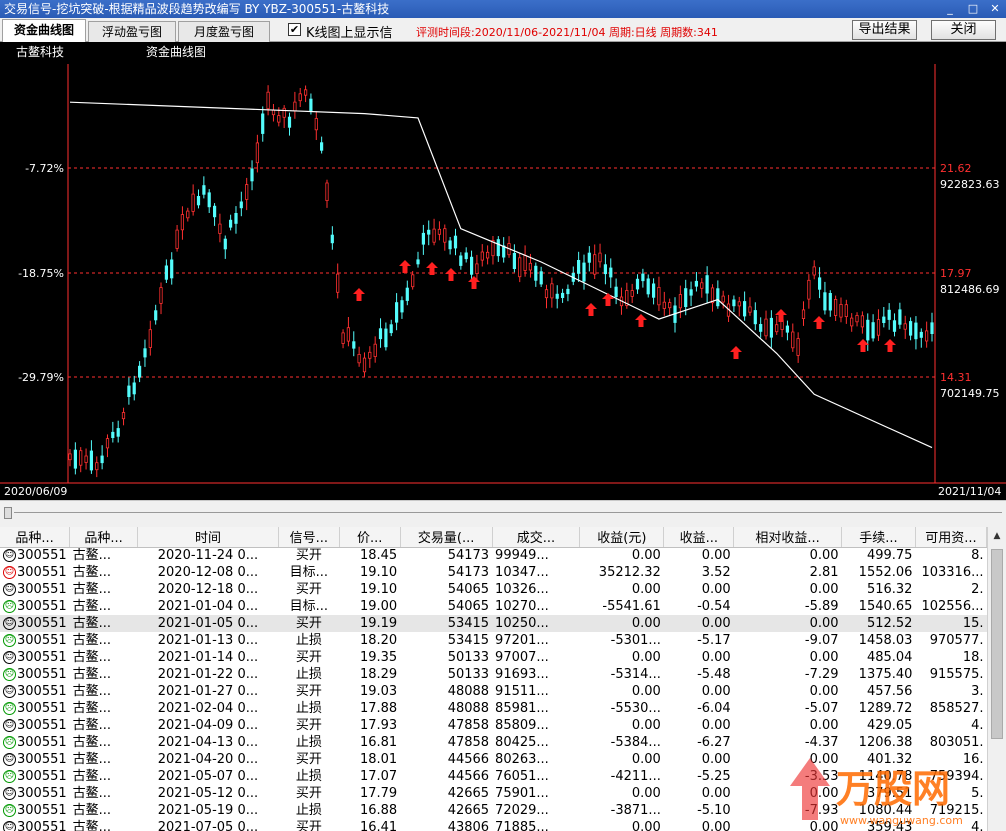 Image resolution: width=1006 pixels, height=831 pixels. Describe the element at coordinates (956, 640) in the screenshot. I see `cell-avail: 970577.` at that location.